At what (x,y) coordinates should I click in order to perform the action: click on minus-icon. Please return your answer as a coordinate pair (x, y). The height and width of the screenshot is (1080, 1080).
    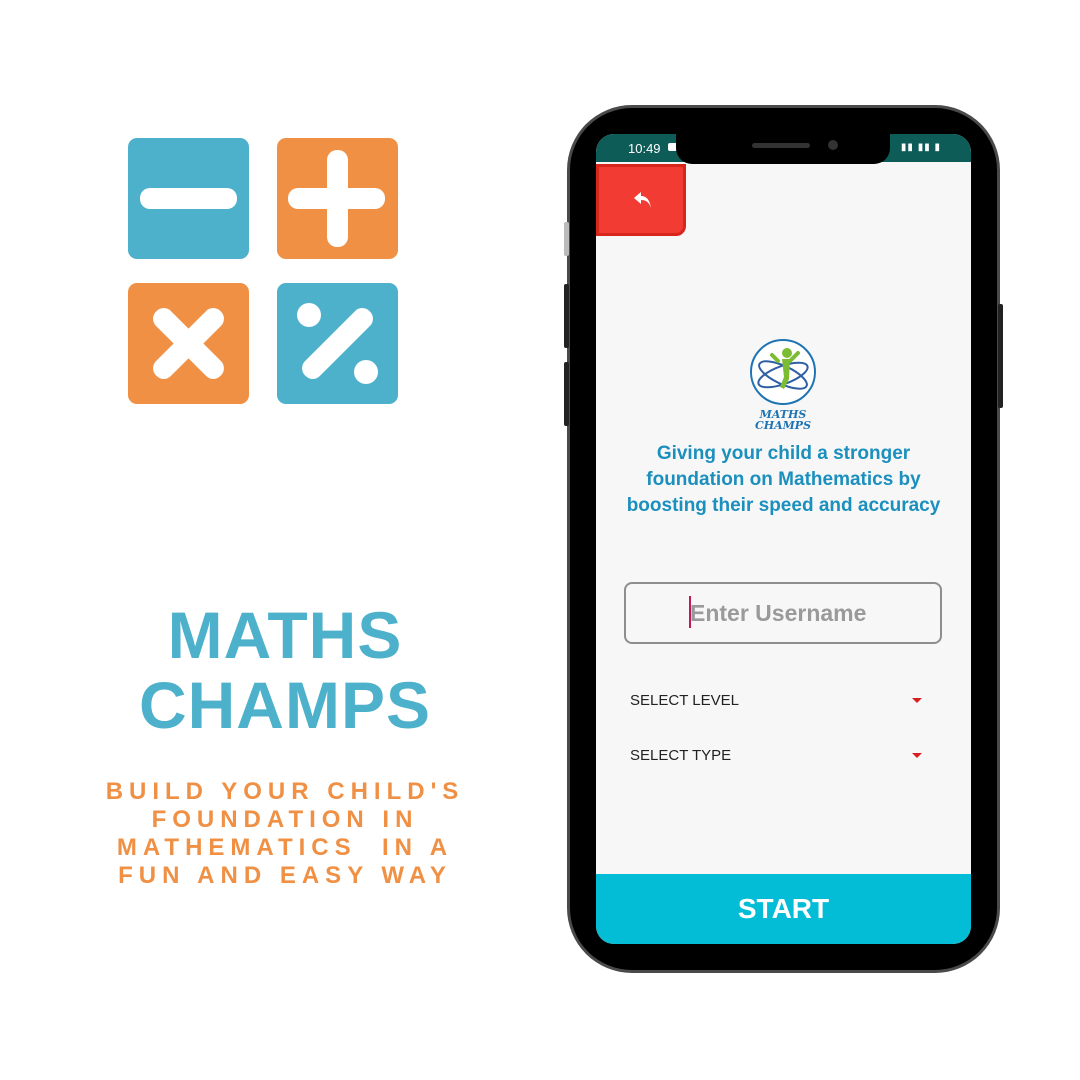
    Looking at the image, I should click on (188, 198).